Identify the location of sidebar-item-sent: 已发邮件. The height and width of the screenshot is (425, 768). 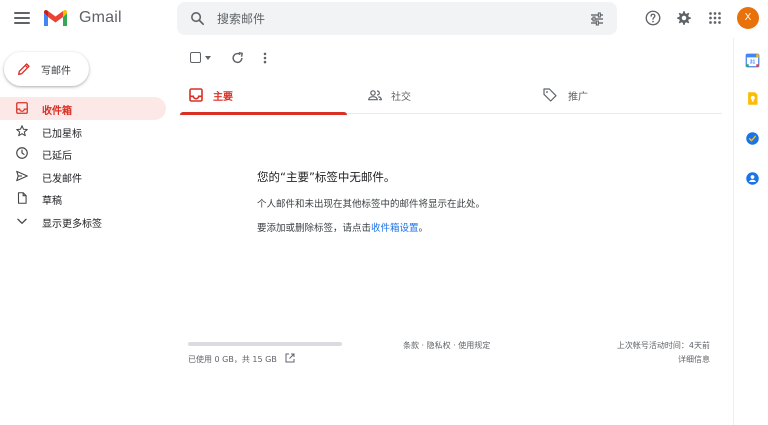
(83, 176).